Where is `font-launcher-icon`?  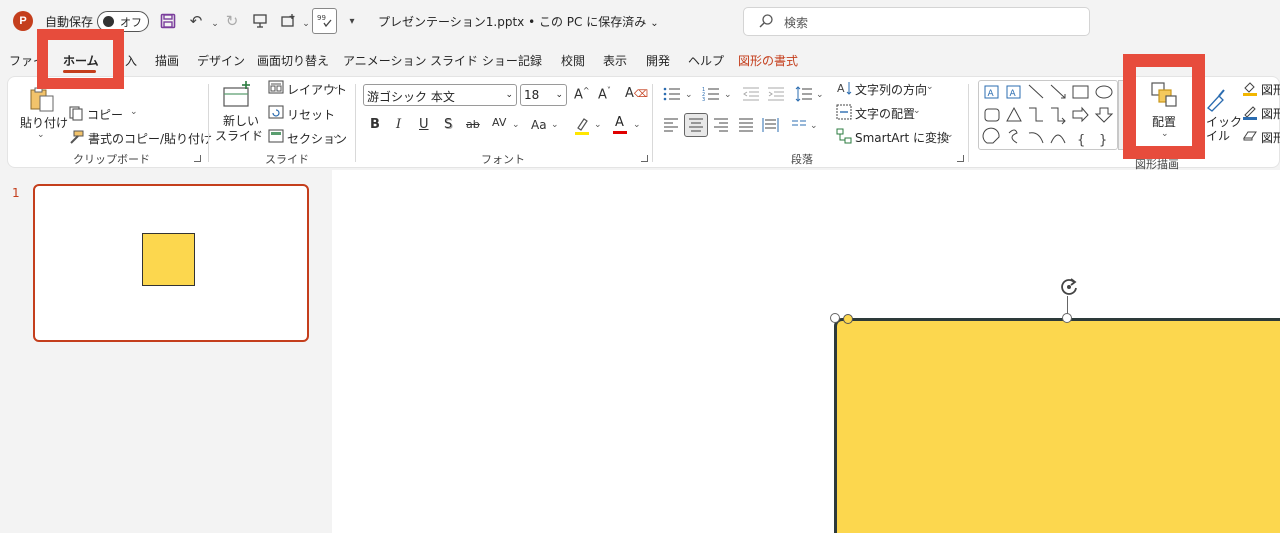
font-launcher-icon is located at coordinates (644, 158).